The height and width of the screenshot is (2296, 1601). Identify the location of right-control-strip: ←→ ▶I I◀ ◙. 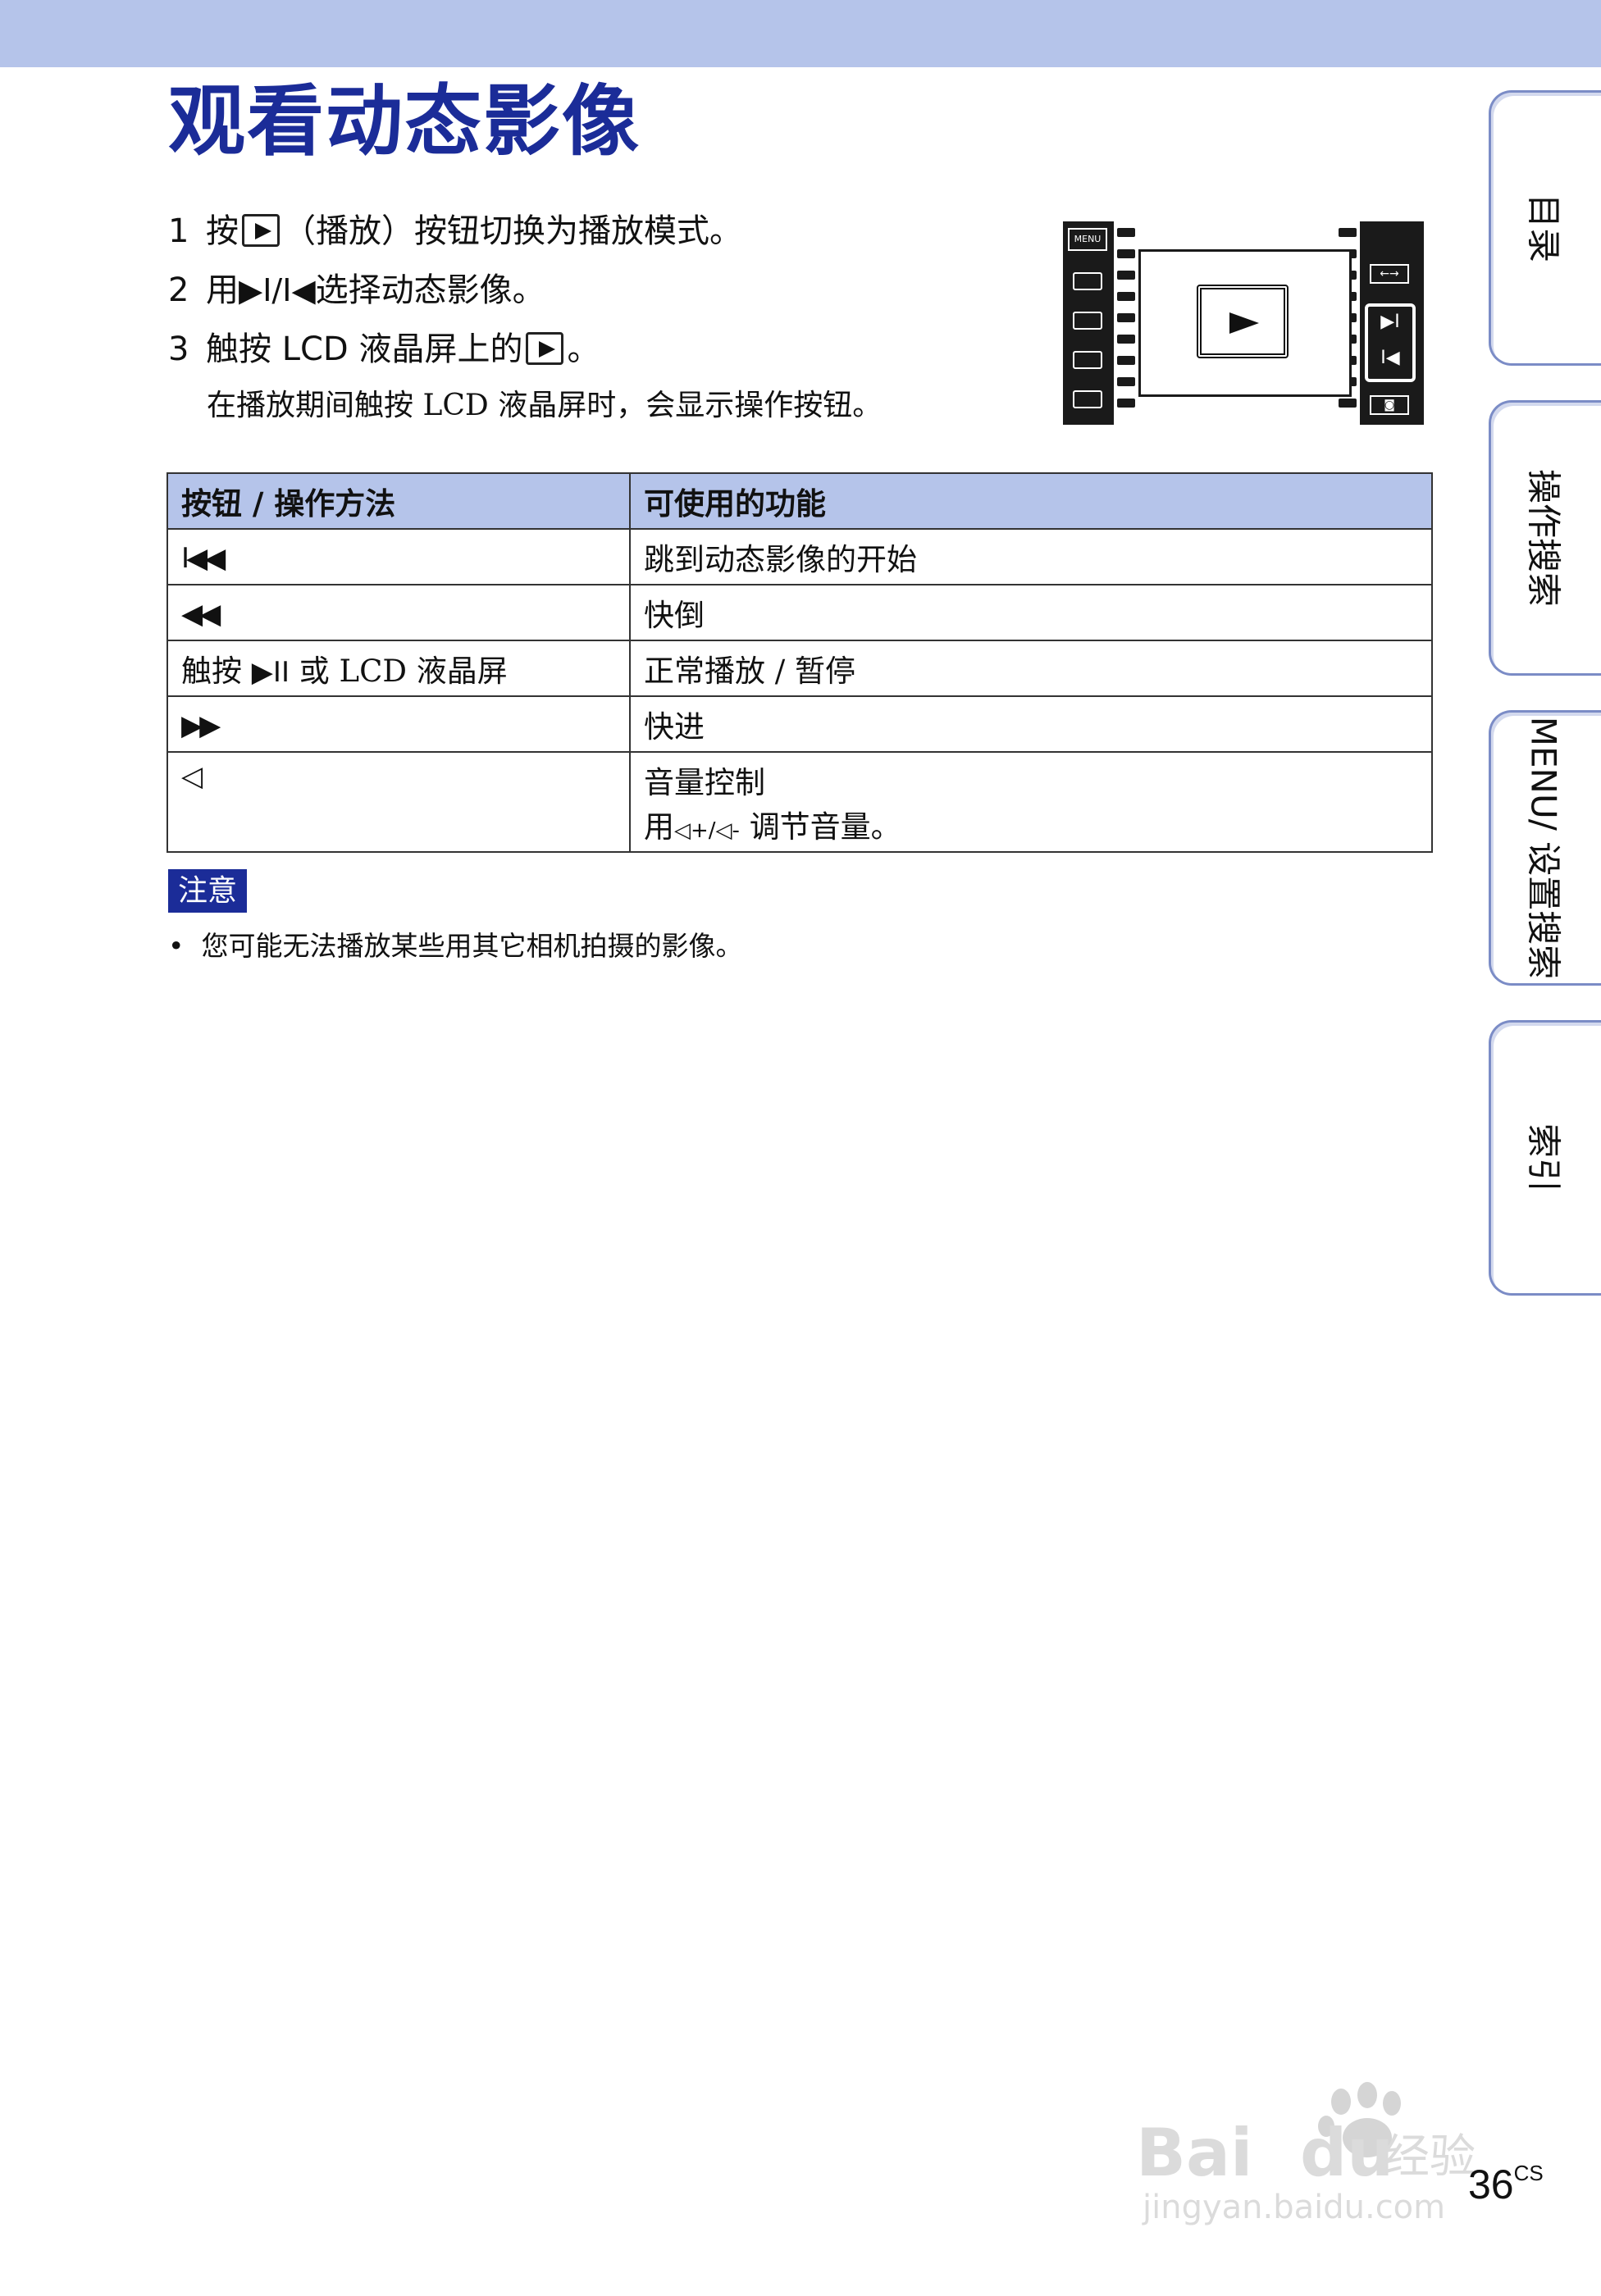
(1392, 323).